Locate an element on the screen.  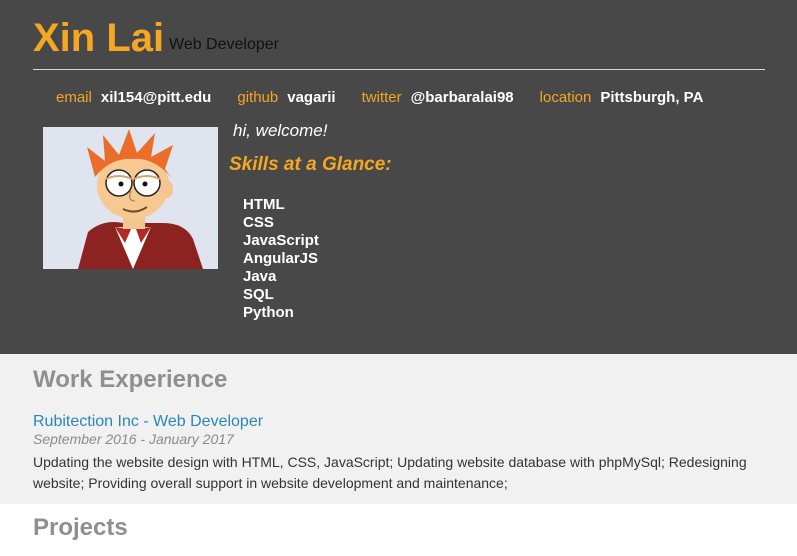
job-title-link: Rubitection Inc - Web Developer is located at coordinates (148, 422).